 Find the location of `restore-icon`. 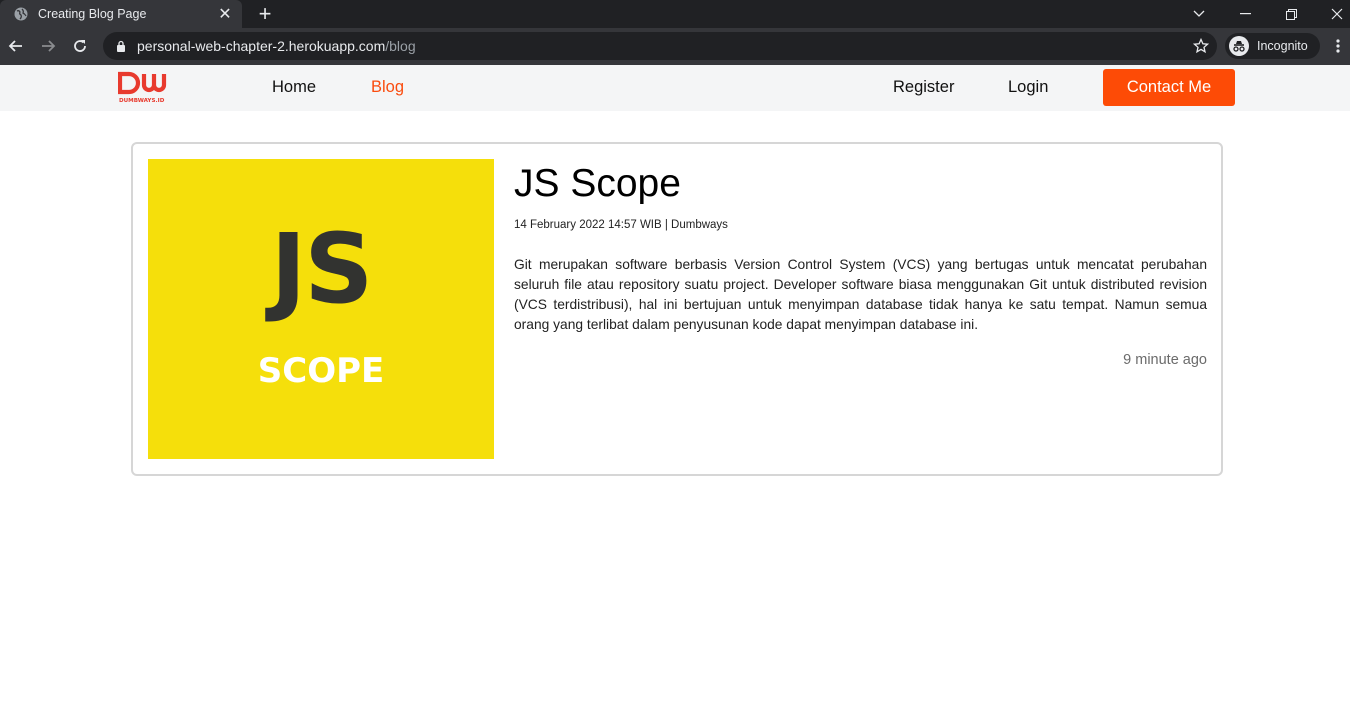

restore-icon is located at coordinates (1291, 14).